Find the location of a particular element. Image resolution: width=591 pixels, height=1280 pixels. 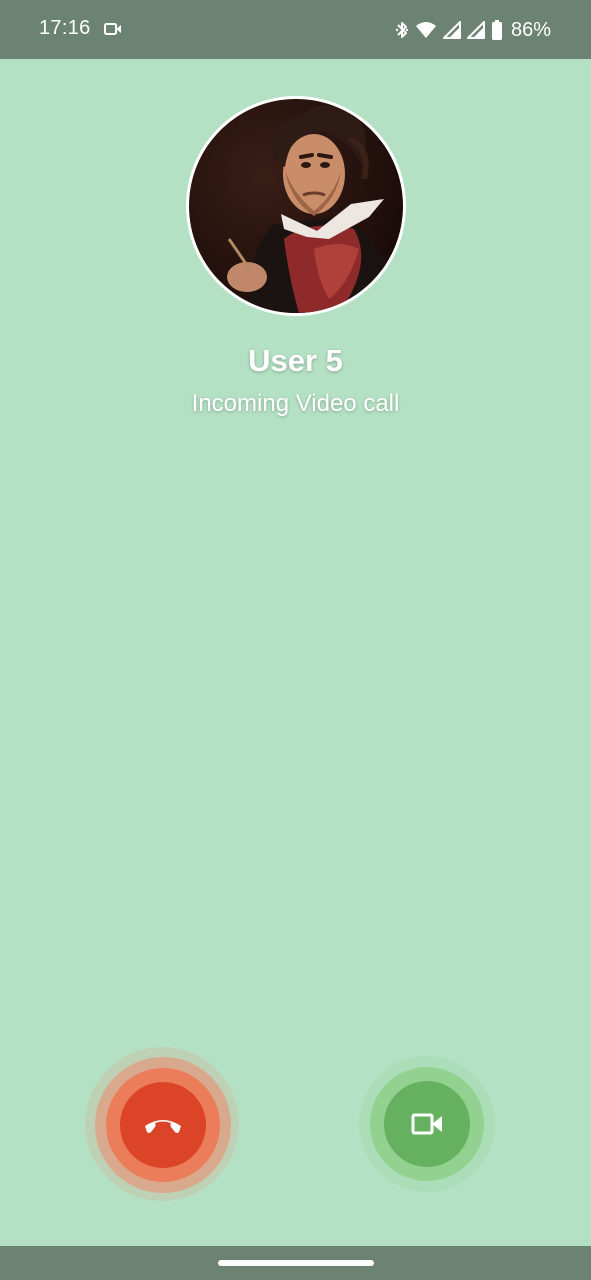

call-status: Incoming Video call is located at coordinates (295, 403).